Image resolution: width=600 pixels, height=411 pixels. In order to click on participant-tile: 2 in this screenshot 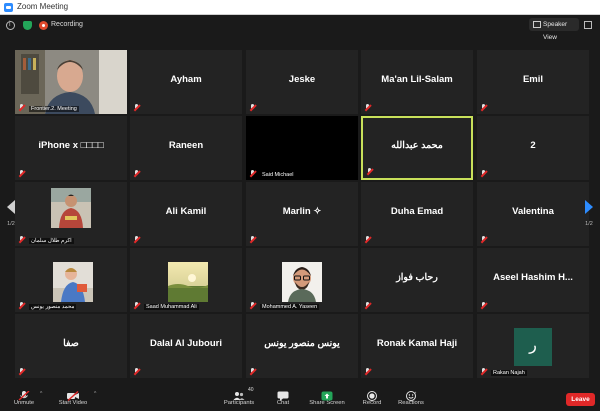, I will do `click(533, 148)`.